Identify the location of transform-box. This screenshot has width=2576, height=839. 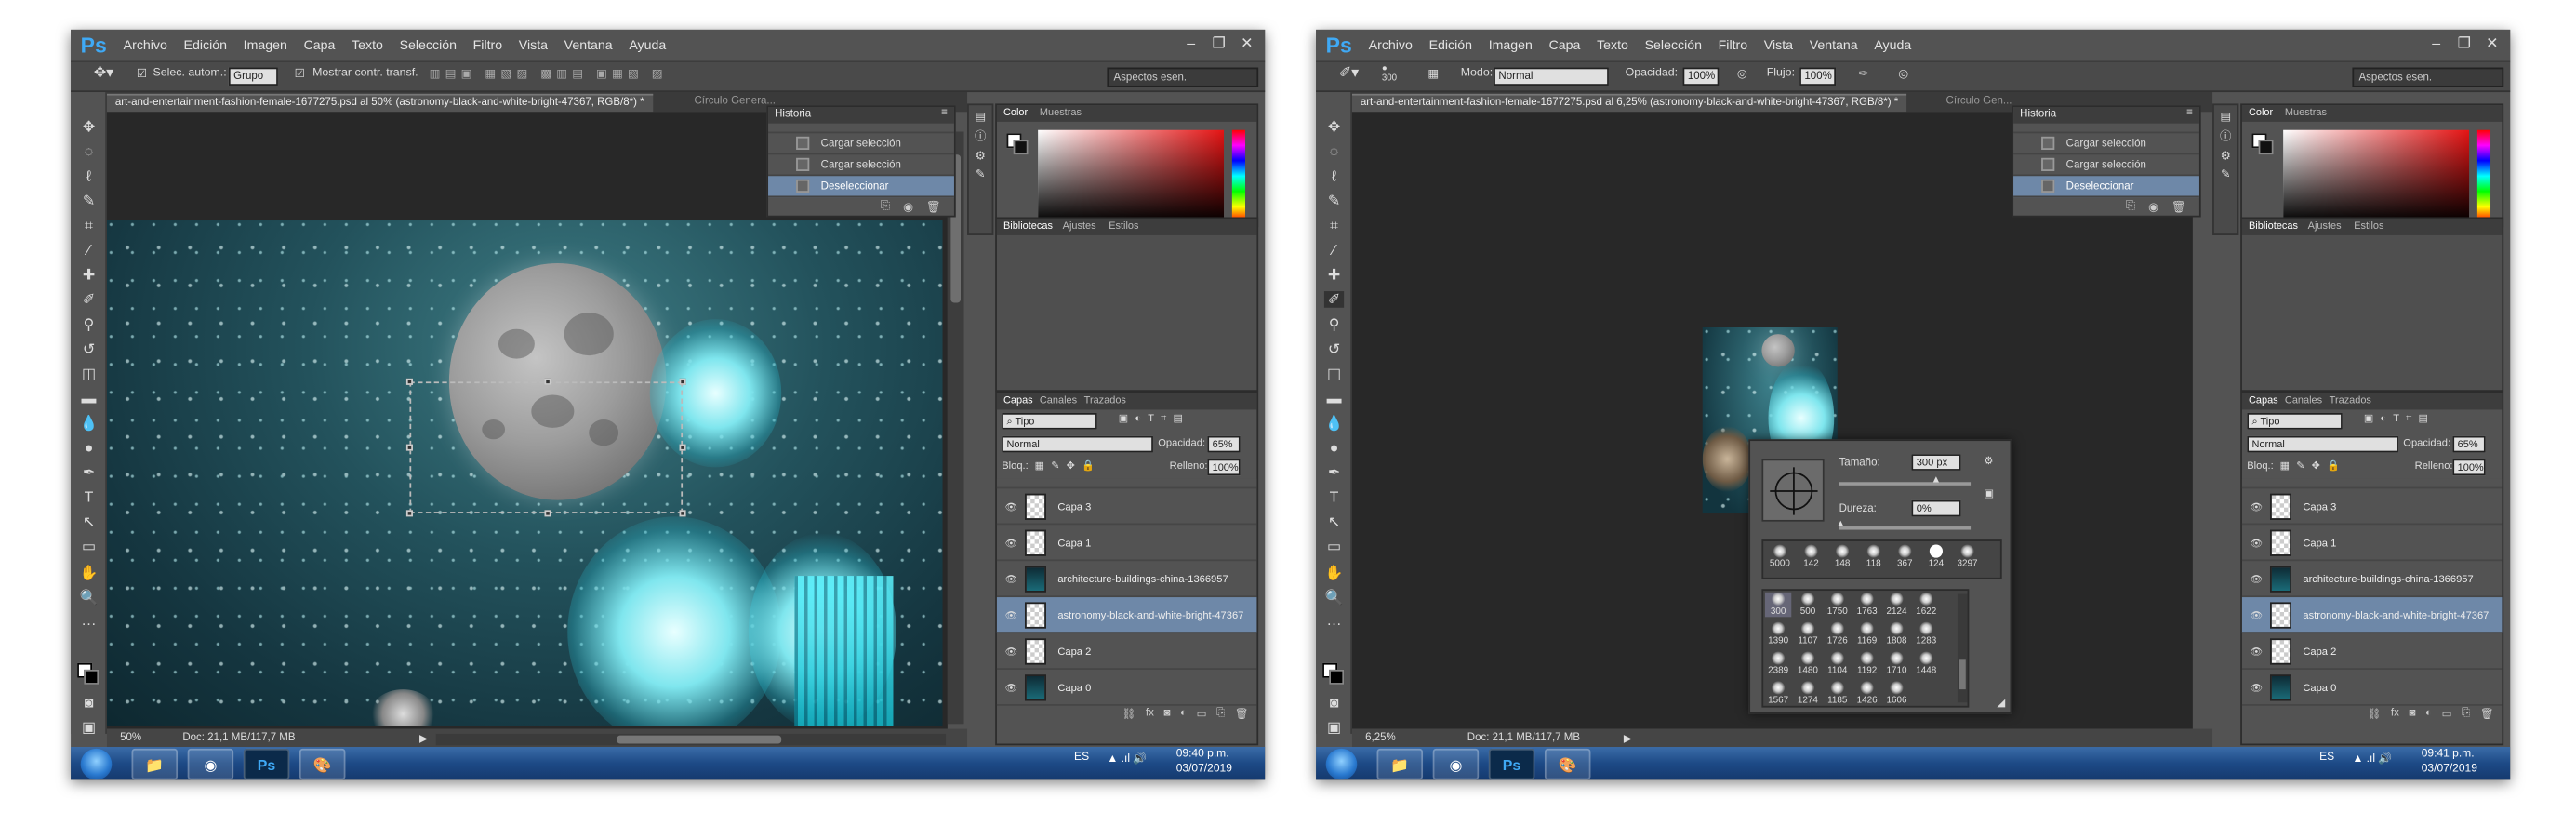
(545, 447).